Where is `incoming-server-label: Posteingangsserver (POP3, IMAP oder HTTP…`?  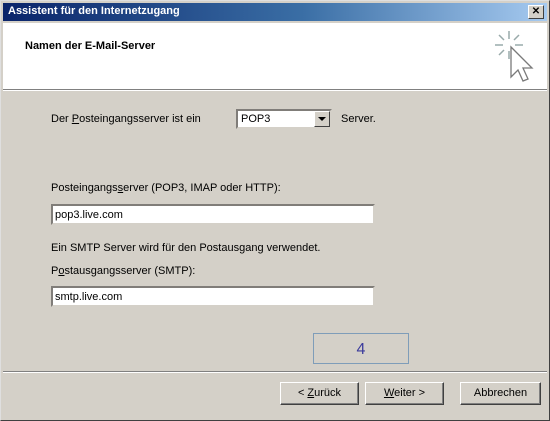 incoming-server-label: Posteingangsserver (POP3, IMAP oder HTTP… is located at coordinates (166, 188).